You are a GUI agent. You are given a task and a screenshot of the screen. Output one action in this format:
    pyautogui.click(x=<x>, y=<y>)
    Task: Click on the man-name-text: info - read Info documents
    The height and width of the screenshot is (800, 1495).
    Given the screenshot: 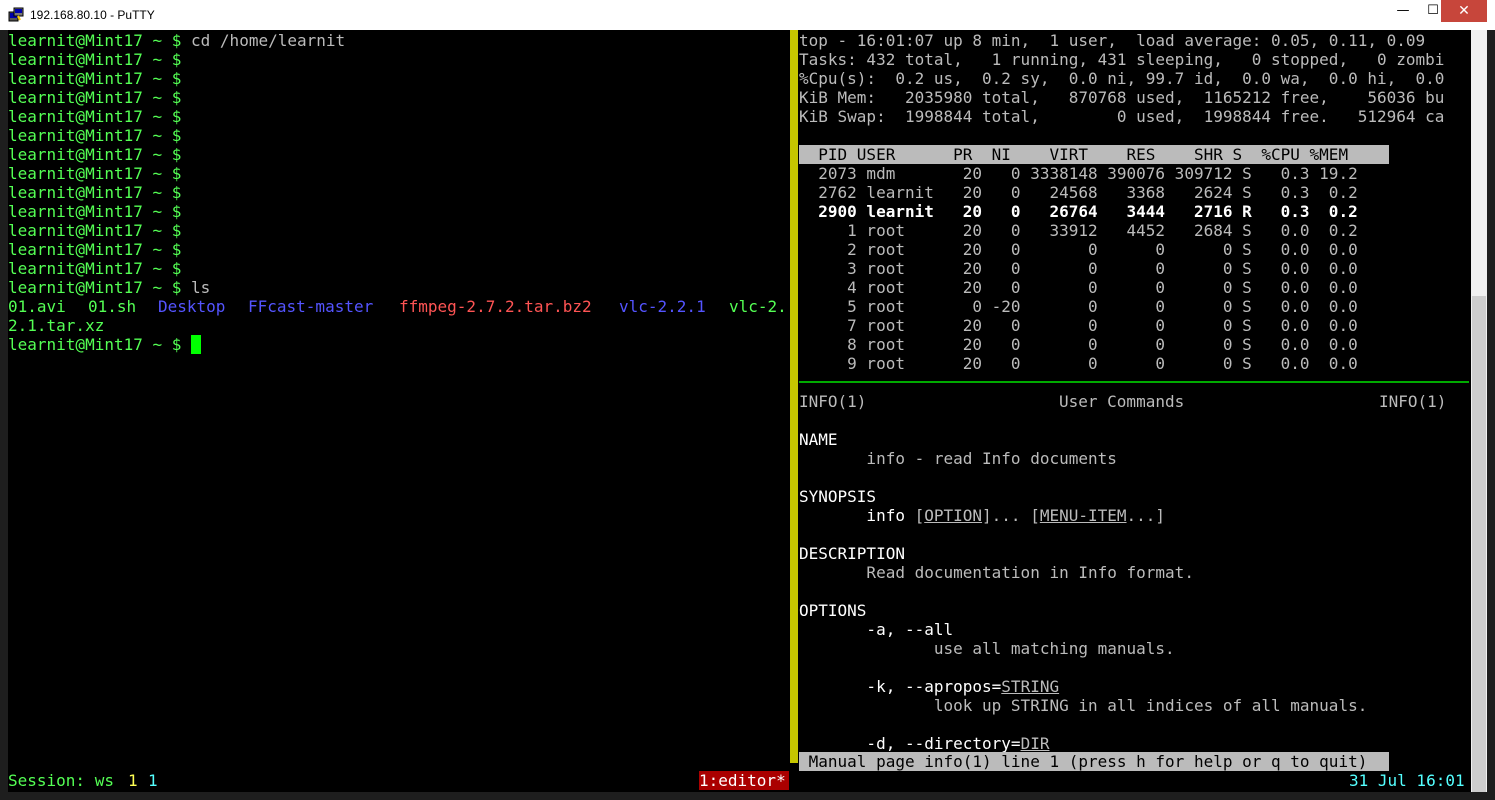 What is the action you would take?
    pyautogui.click(x=958, y=458)
    